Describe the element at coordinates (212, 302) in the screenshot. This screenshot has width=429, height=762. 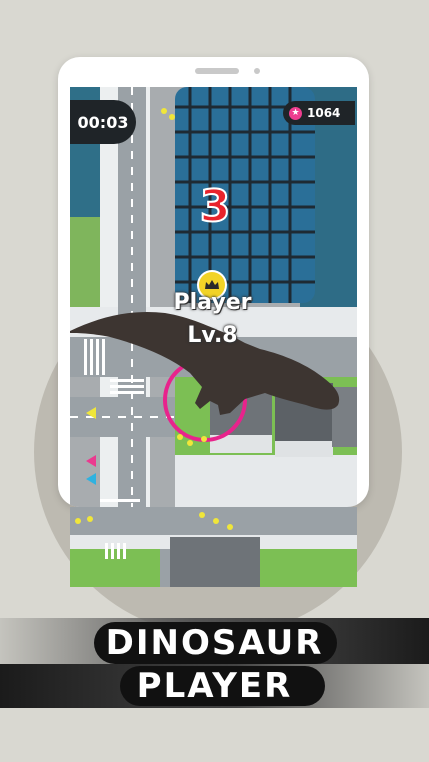
I see `player-name: Player` at that location.